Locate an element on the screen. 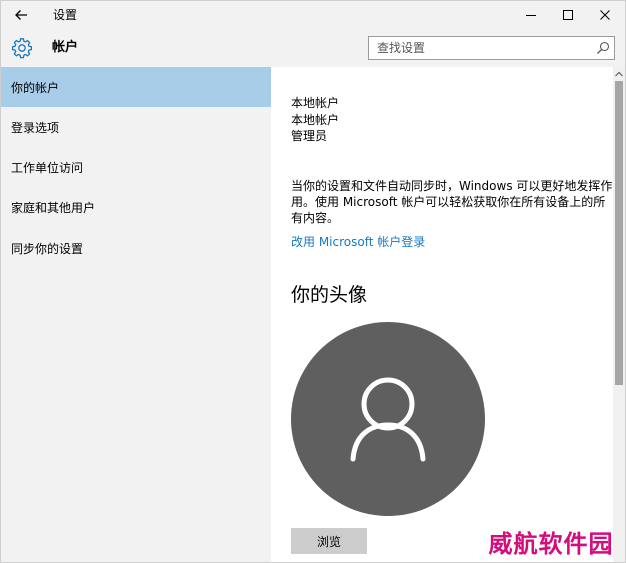  back-button is located at coordinates (21, 15).